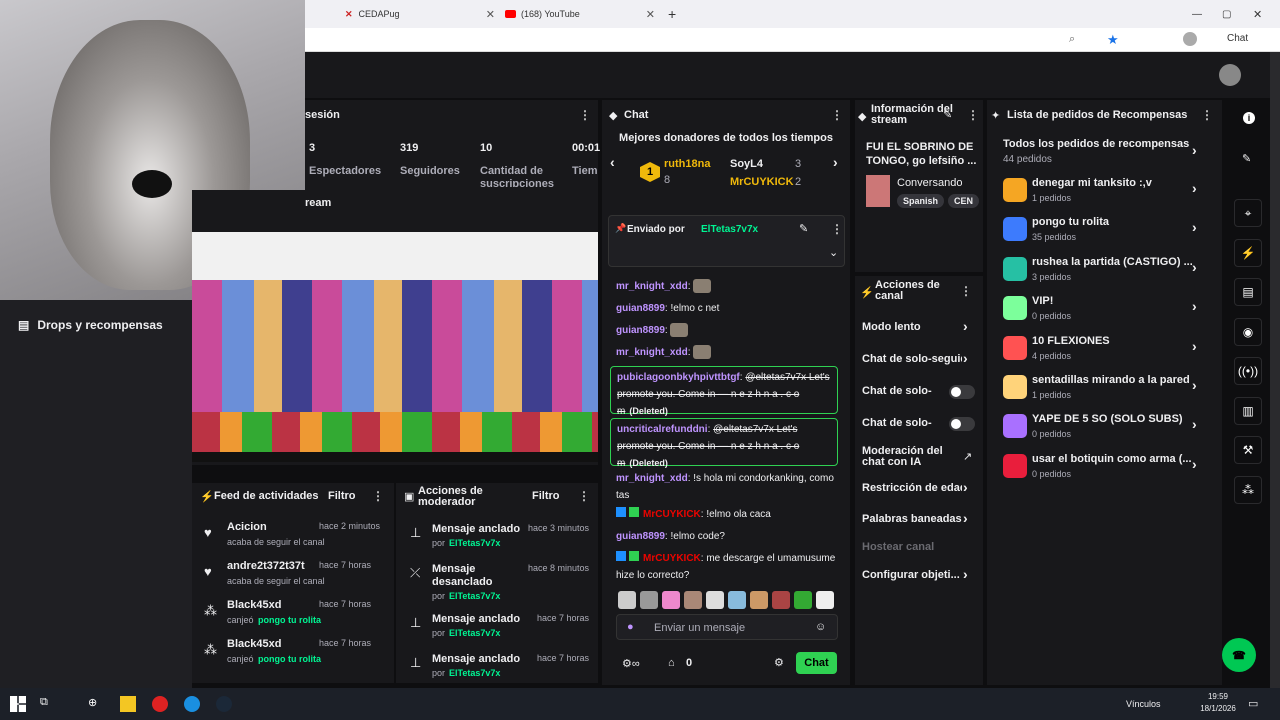 The width and height of the screenshot is (1280, 720). What do you see at coordinates (921, 201) in the screenshot?
I see `tag-pill: Spanish` at bounding box center [921, 201].